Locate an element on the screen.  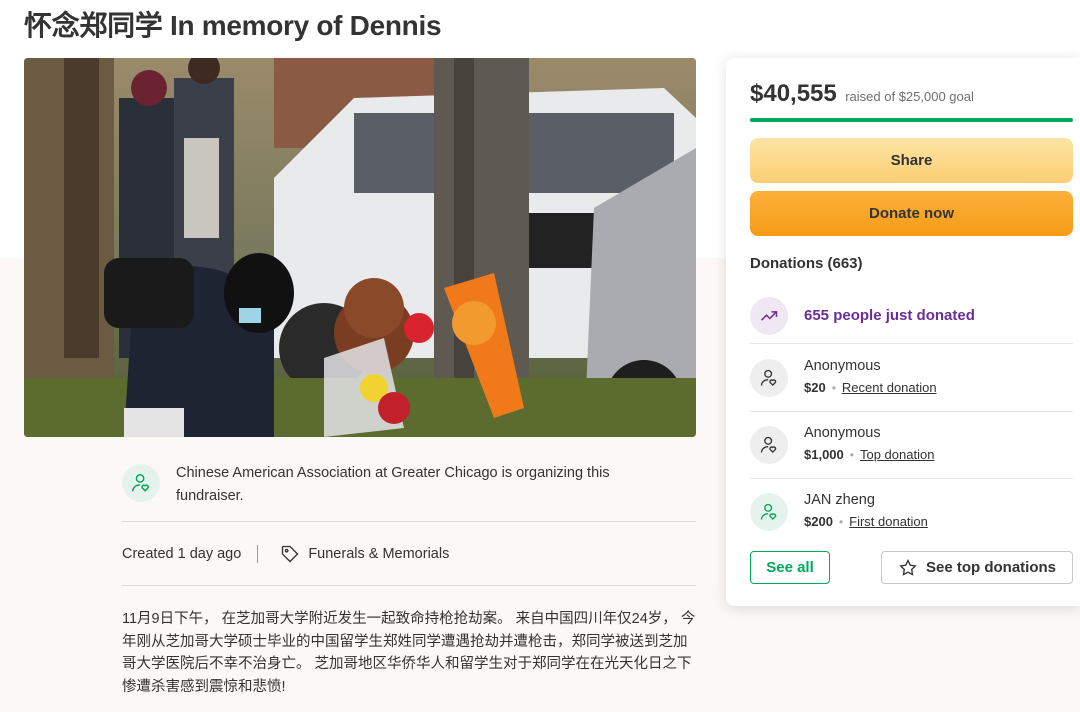
donation-item: Anonymous $1,000 • Top donation is located at coordinates (911, 445).